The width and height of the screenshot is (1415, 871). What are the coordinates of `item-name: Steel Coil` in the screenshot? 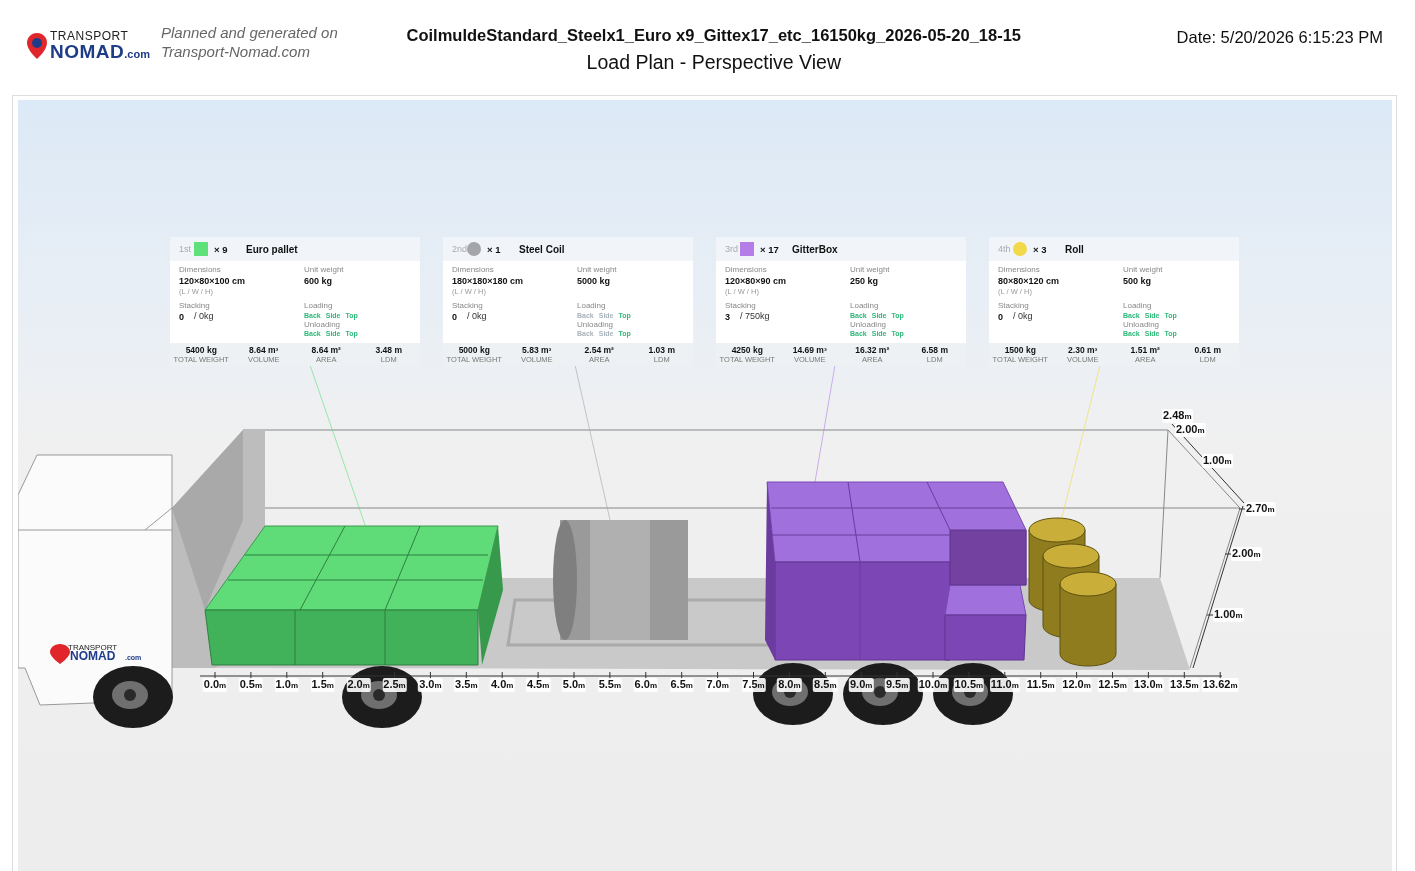 It's located at (542, 249).